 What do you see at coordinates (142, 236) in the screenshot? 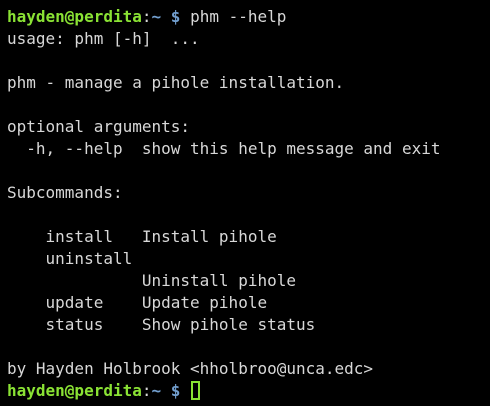
I see `output-install-line: install Install pihole` at bounding box center [142, 236].